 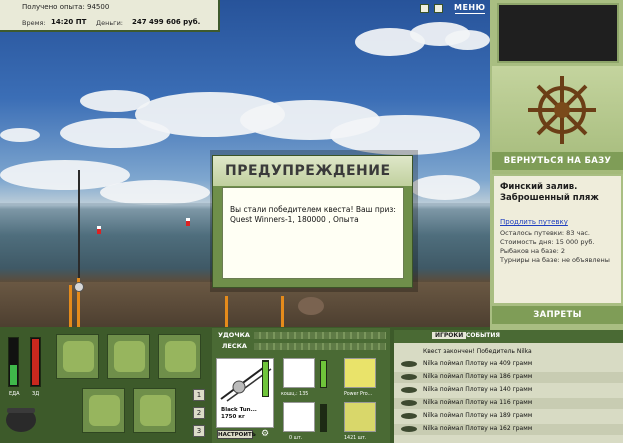 I want to click on tab-players: ИГРОКИ, so click(x=449, y=335).